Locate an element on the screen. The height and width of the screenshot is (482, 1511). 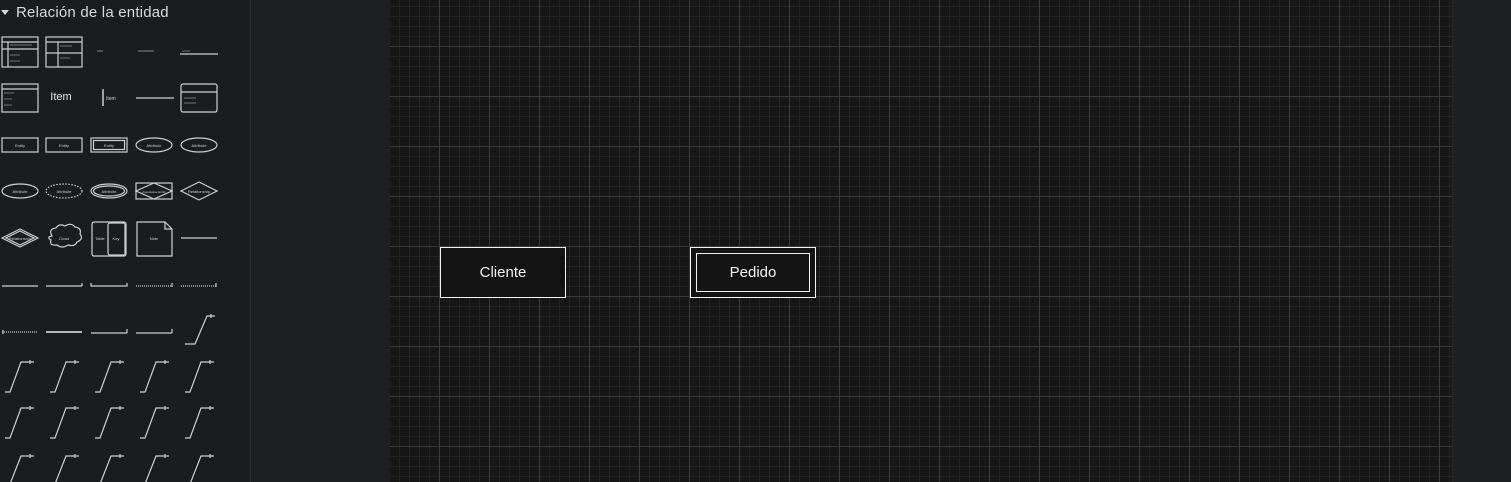
shape-attribute-alt: Attribute is located at coordinates (199, 145).